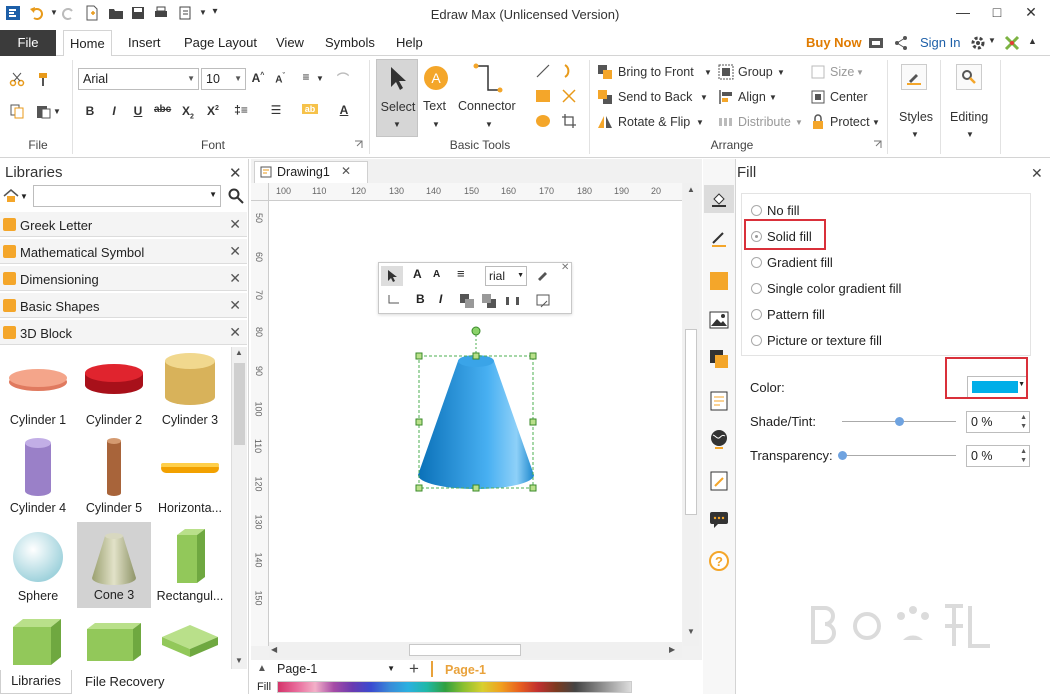 This screenshot has height=694, width=1050. What do you see at coordinates (38, 390) in the screenshot?
I see `shape-cylinder-1: Cylinder 1` at bounding box center [38, 390].